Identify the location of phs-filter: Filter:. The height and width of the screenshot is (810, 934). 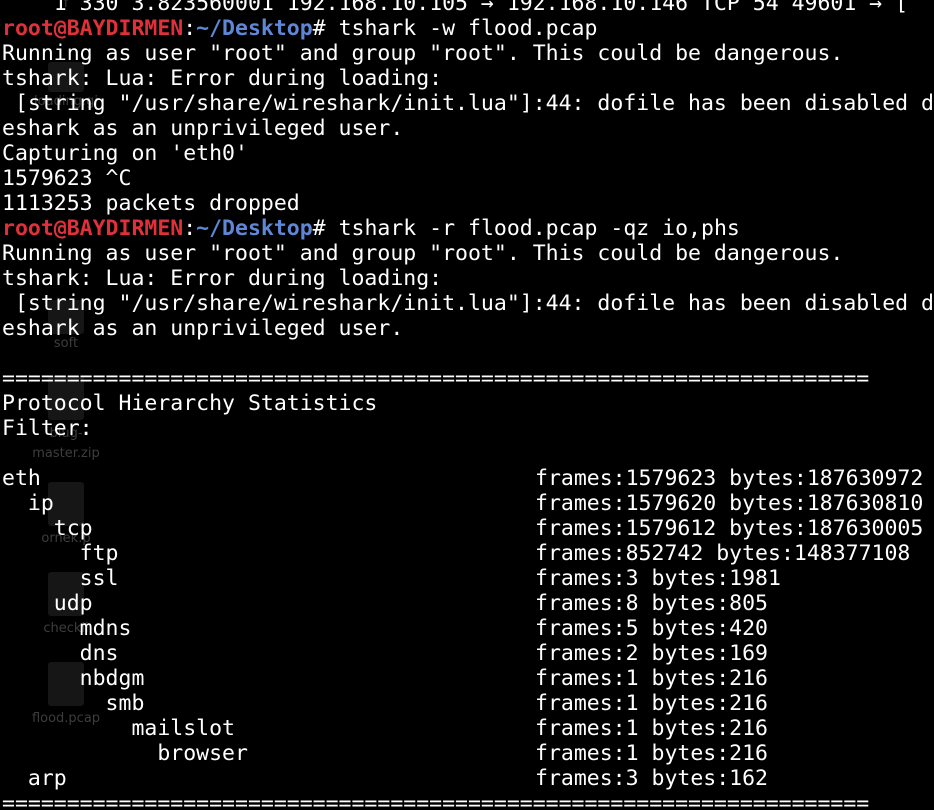
(47, 428).